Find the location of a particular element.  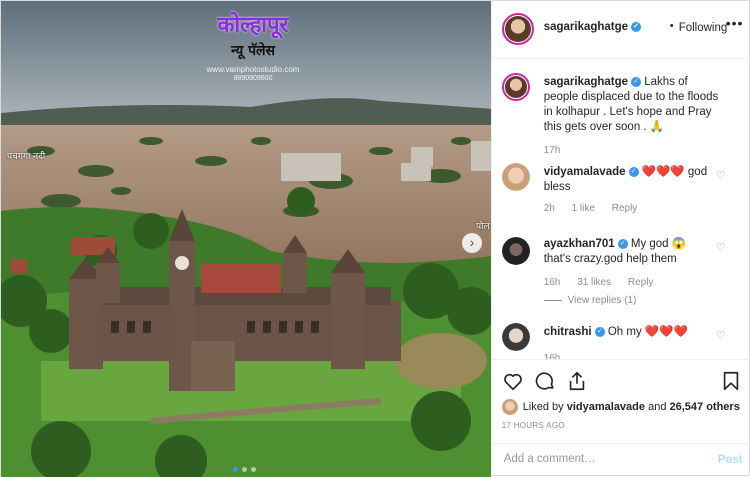

comment-likes: 31 likes is located at coordinates (594, 282).